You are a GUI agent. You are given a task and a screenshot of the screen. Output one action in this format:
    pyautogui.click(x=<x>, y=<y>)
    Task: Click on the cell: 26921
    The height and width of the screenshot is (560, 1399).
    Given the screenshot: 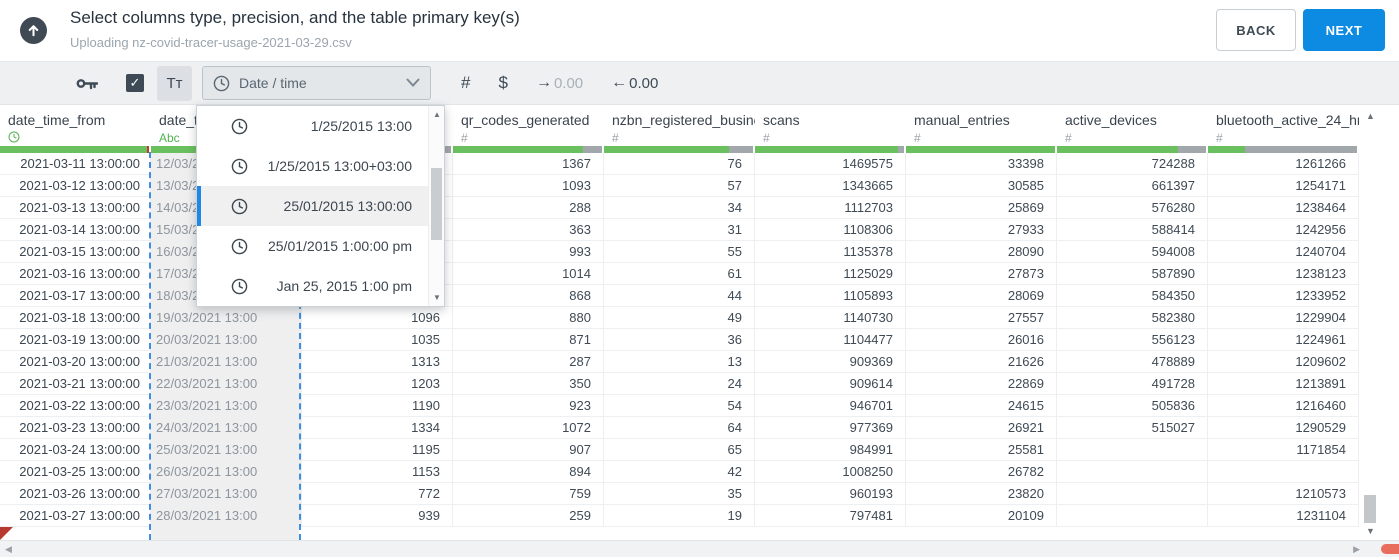 What is the action you would take?
    pyautogui.click(x=981, y=428)
    